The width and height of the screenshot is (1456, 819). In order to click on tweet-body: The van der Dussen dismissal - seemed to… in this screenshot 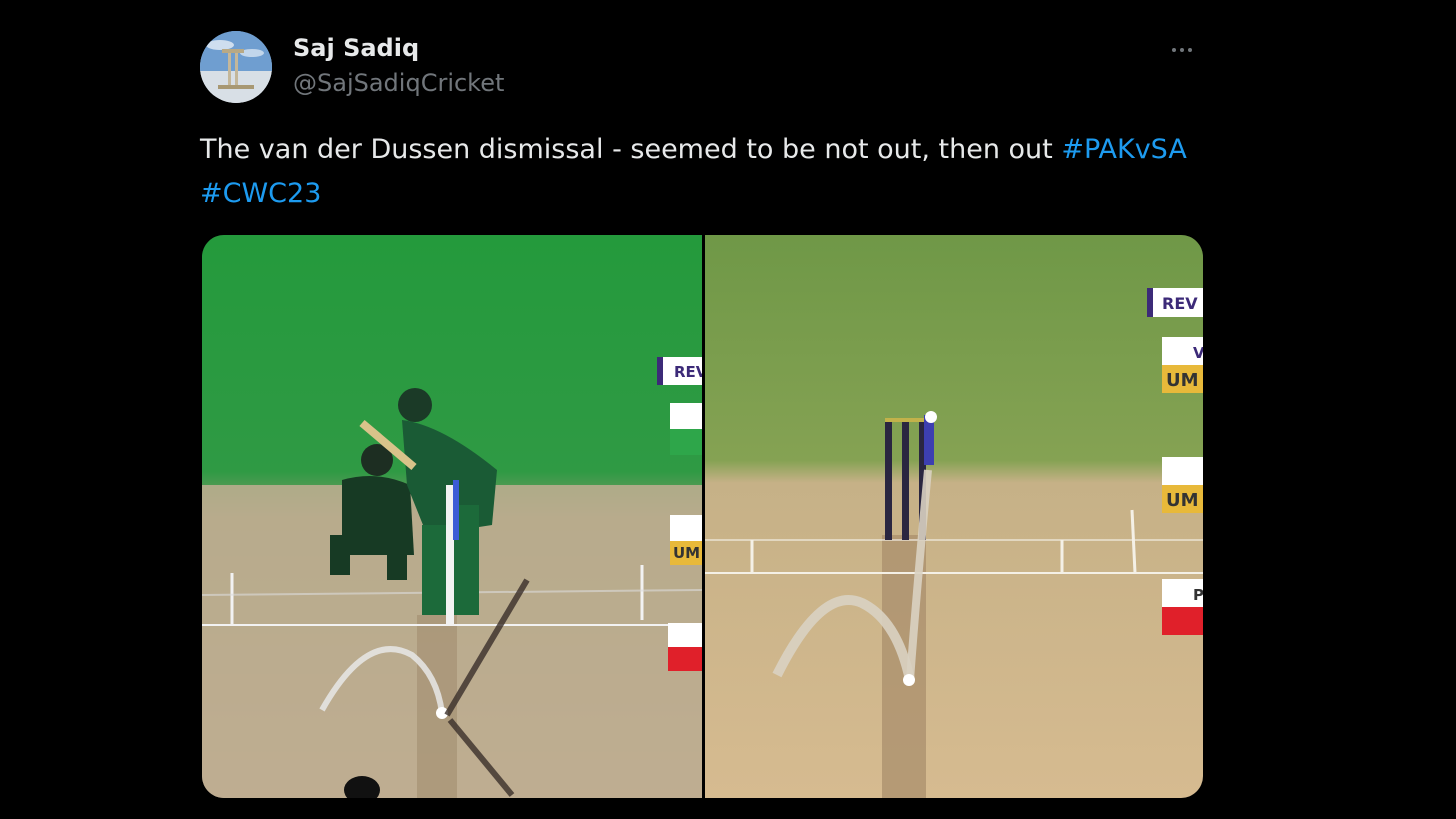, I will do `click(626, 149)`.